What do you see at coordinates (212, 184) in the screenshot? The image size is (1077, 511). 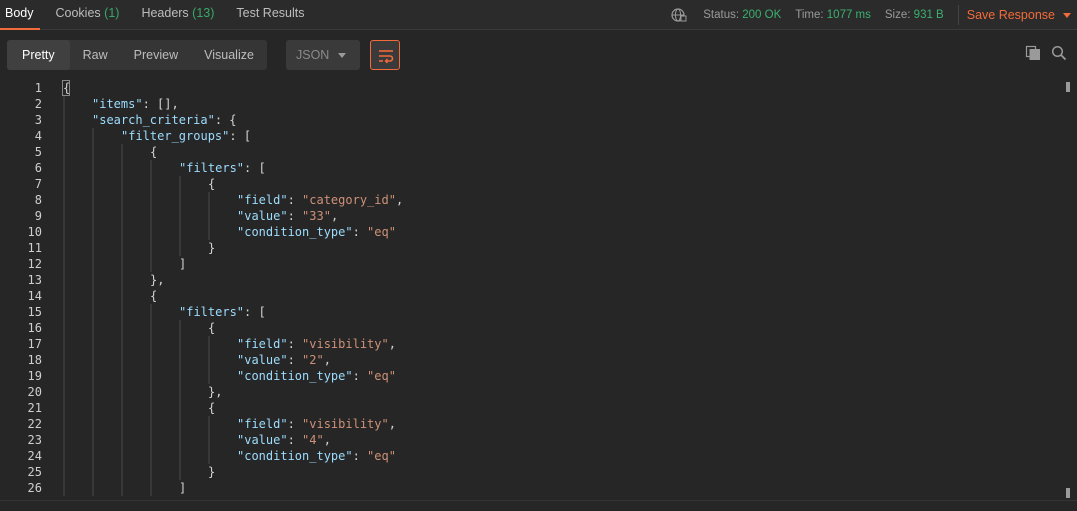 I see `json-punctuation: {` at bounding box center [212, 184].